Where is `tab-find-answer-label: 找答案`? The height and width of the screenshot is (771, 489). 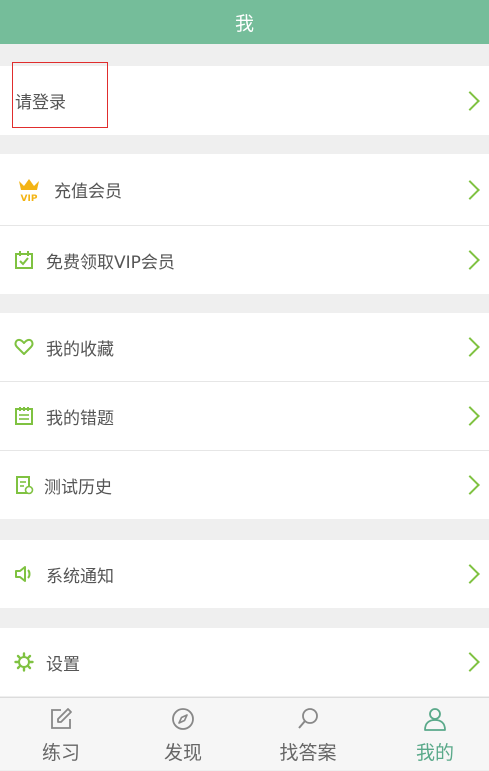 tab-find-answer-label: 找答案 is located at coordinates (308, 753).